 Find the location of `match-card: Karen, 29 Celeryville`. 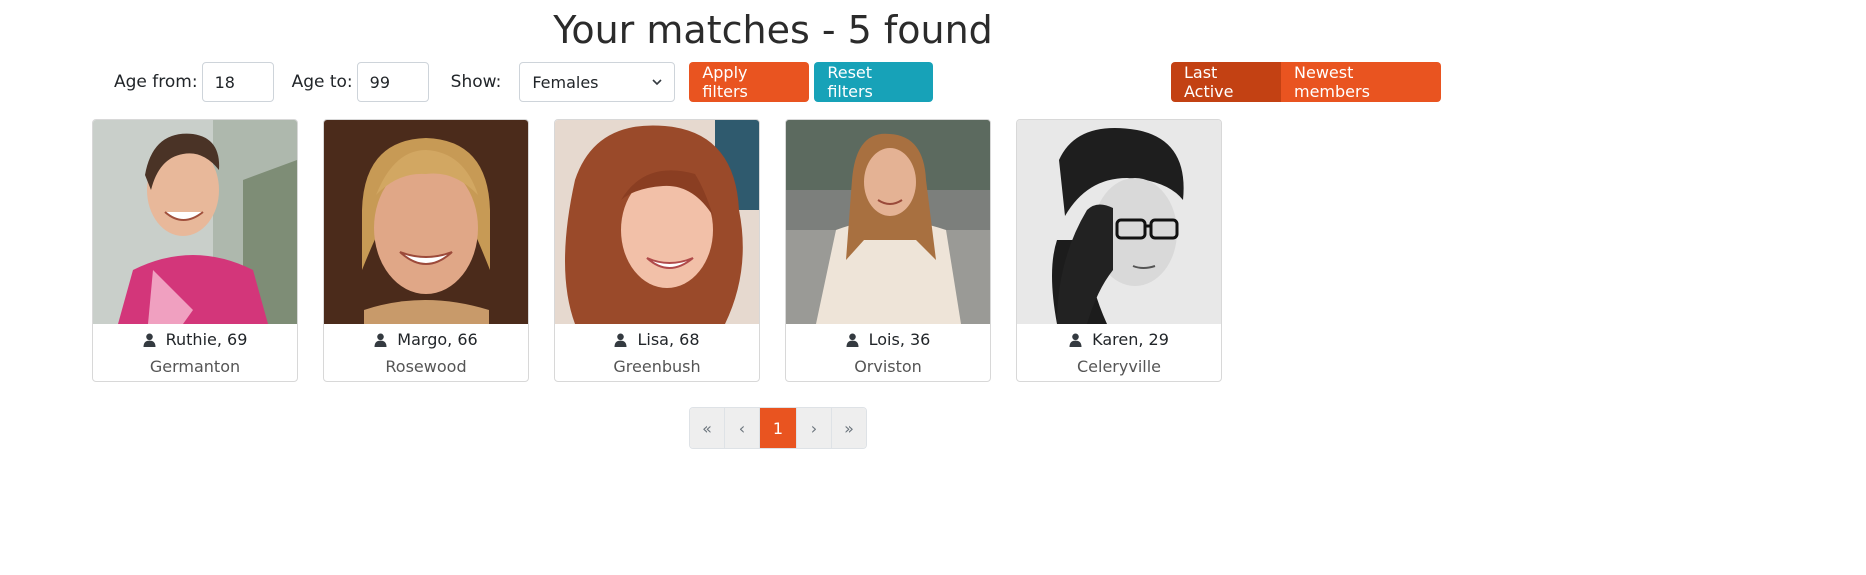

match-card: Karen, 29 Celeryville is located at coordinates (1119, 250).